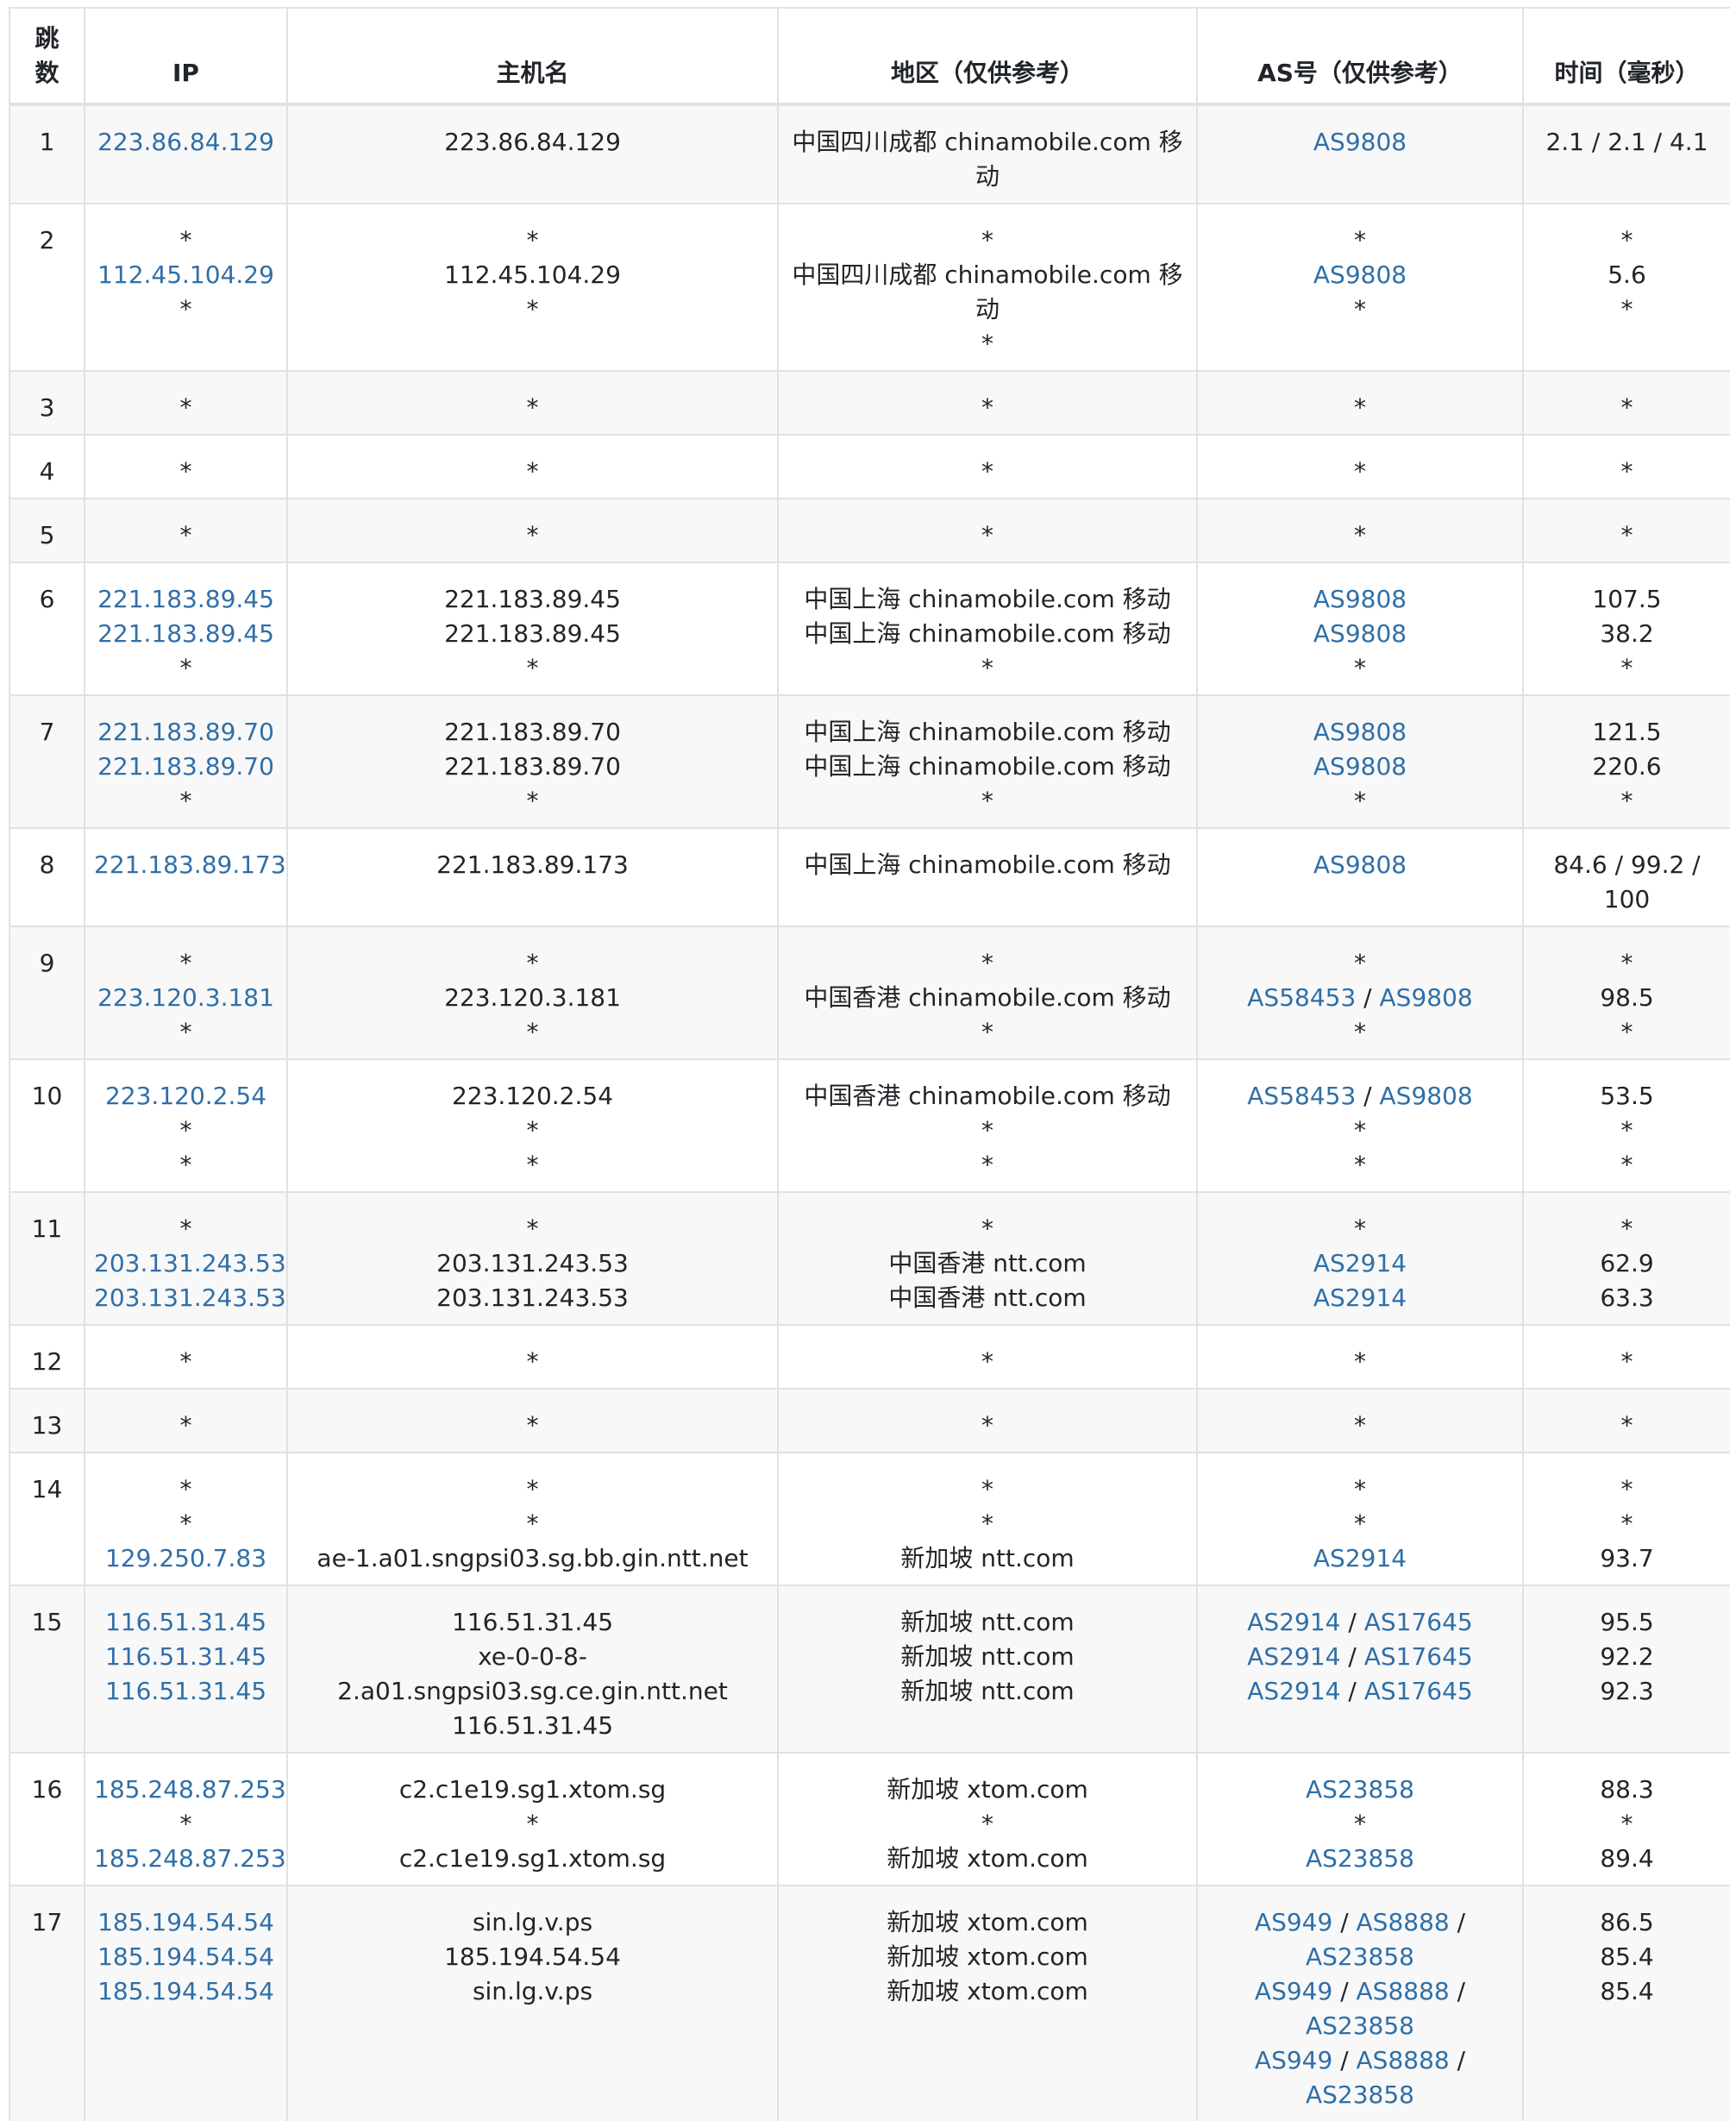 This screenshot has height=2121, width=1736. What do you see at coordinates (186, 142) in the screenshot?
I see `ip-link: 223.86.84.129` at bounding box center [186, 142].